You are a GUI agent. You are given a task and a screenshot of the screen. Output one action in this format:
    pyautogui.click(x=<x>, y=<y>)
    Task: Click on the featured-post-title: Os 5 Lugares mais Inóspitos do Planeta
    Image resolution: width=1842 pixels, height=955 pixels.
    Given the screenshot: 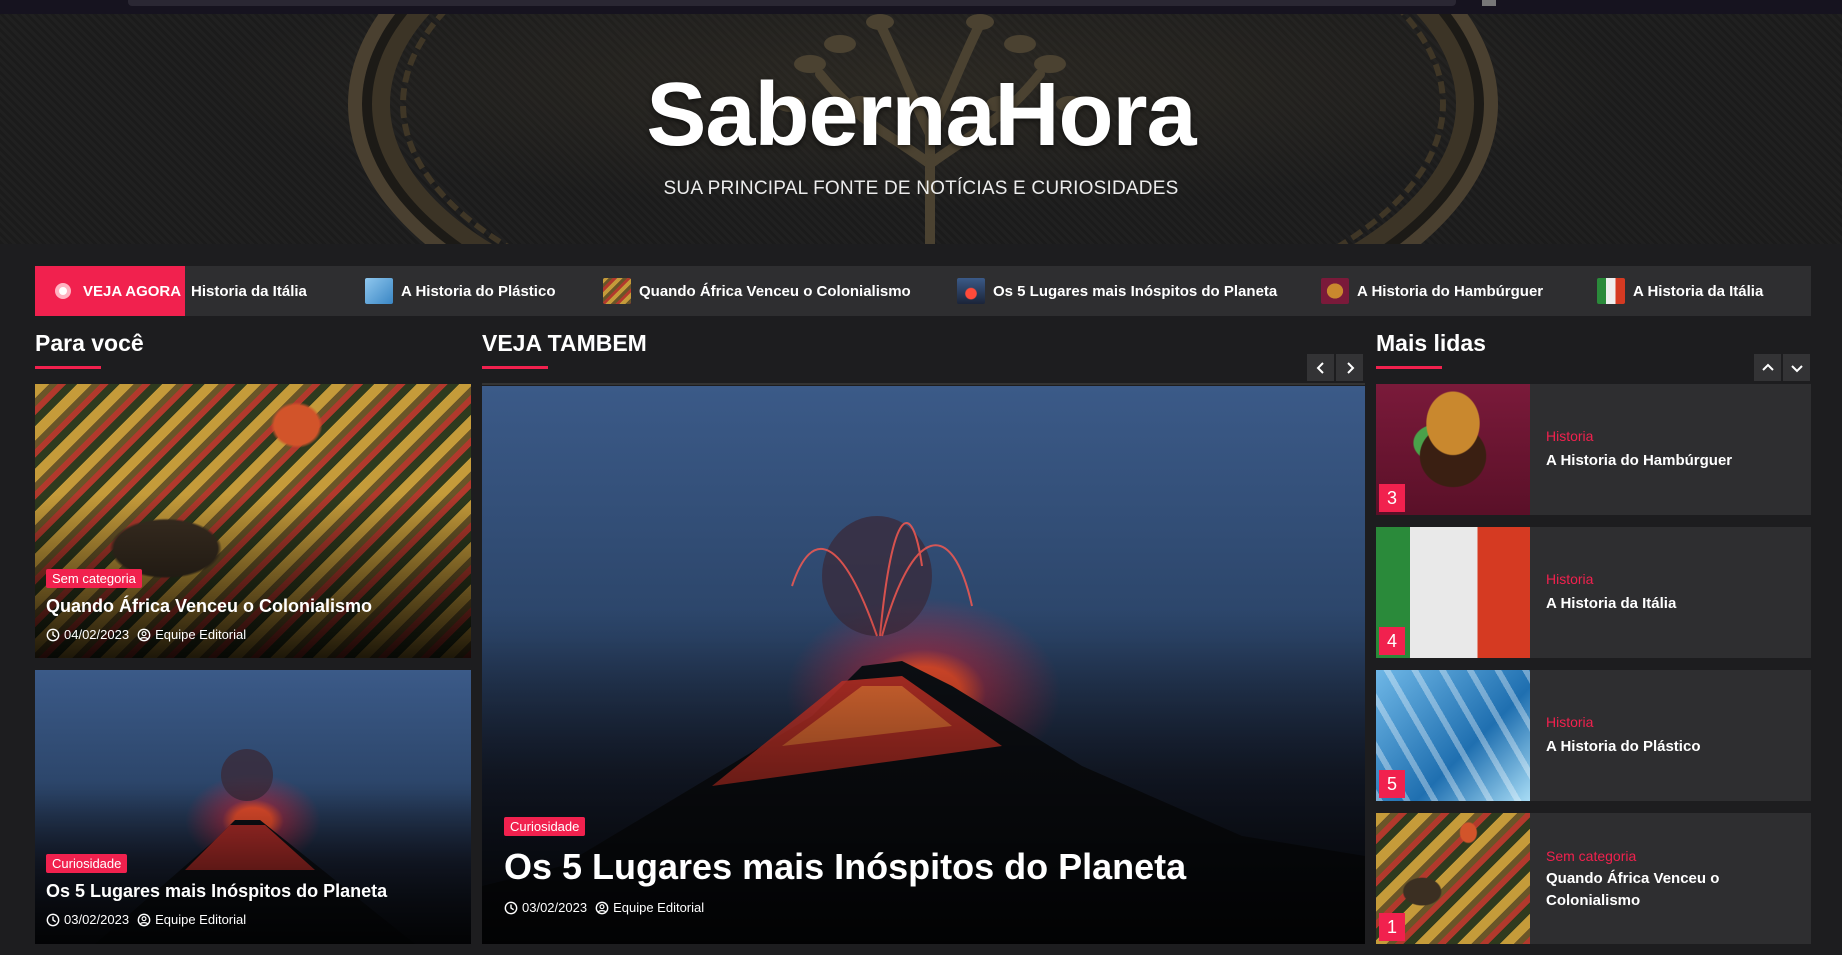 What is the action you would take?
    pyautogui.click(x=845, y=867)
    